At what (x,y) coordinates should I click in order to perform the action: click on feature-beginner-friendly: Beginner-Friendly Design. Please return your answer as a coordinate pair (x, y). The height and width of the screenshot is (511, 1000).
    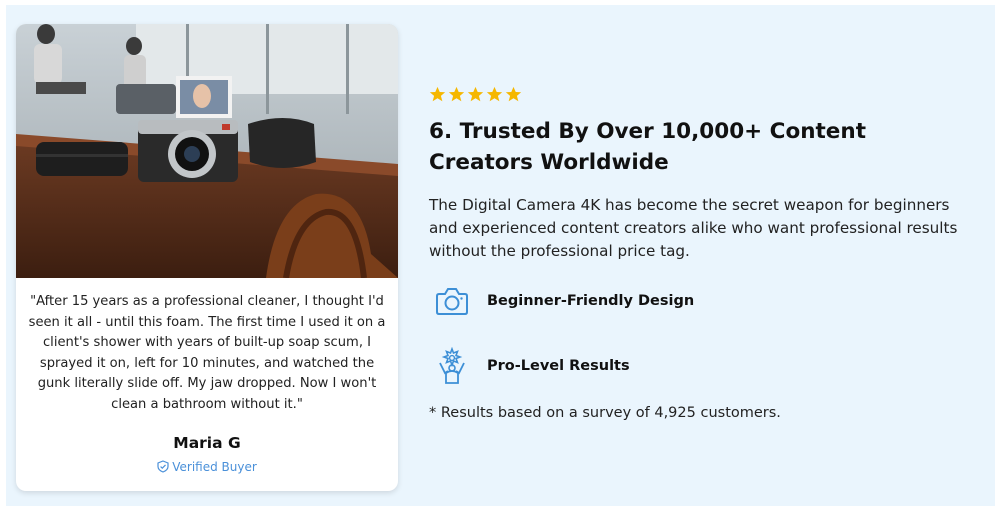
    Looking at the image, I should click on (564, 301).